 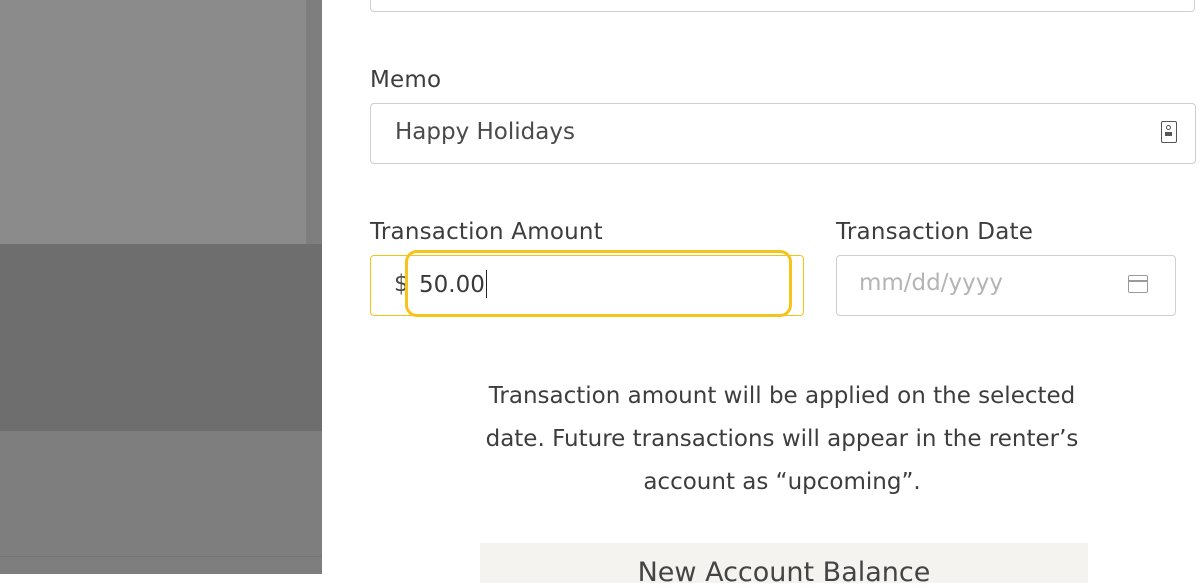 What do you see at coordinates (486, 232) in the screenshot?
I see `transaction-amount-label: Transaction Amount` at bounding box center [486, 232].